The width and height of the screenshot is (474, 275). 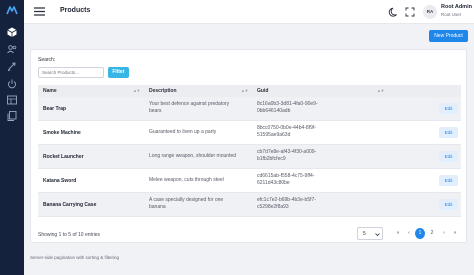 I want to click on product-description: Melee weapon, cuts through steel, so click(x=186, y=180).